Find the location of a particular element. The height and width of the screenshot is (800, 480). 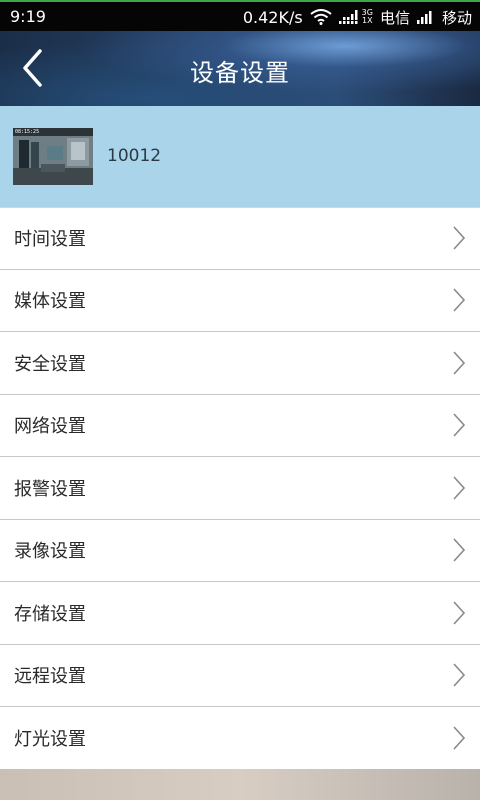

device-name: 10012 is located at coordinates (134, 156).